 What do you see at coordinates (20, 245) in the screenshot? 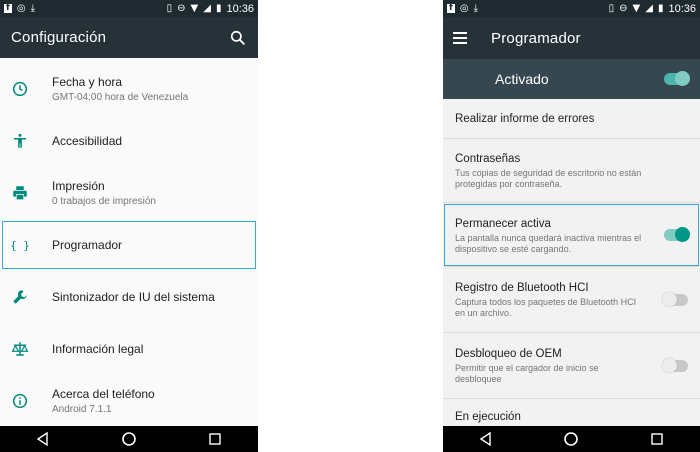
I see `braces-icon: { }` at bounding box center [20, 245].